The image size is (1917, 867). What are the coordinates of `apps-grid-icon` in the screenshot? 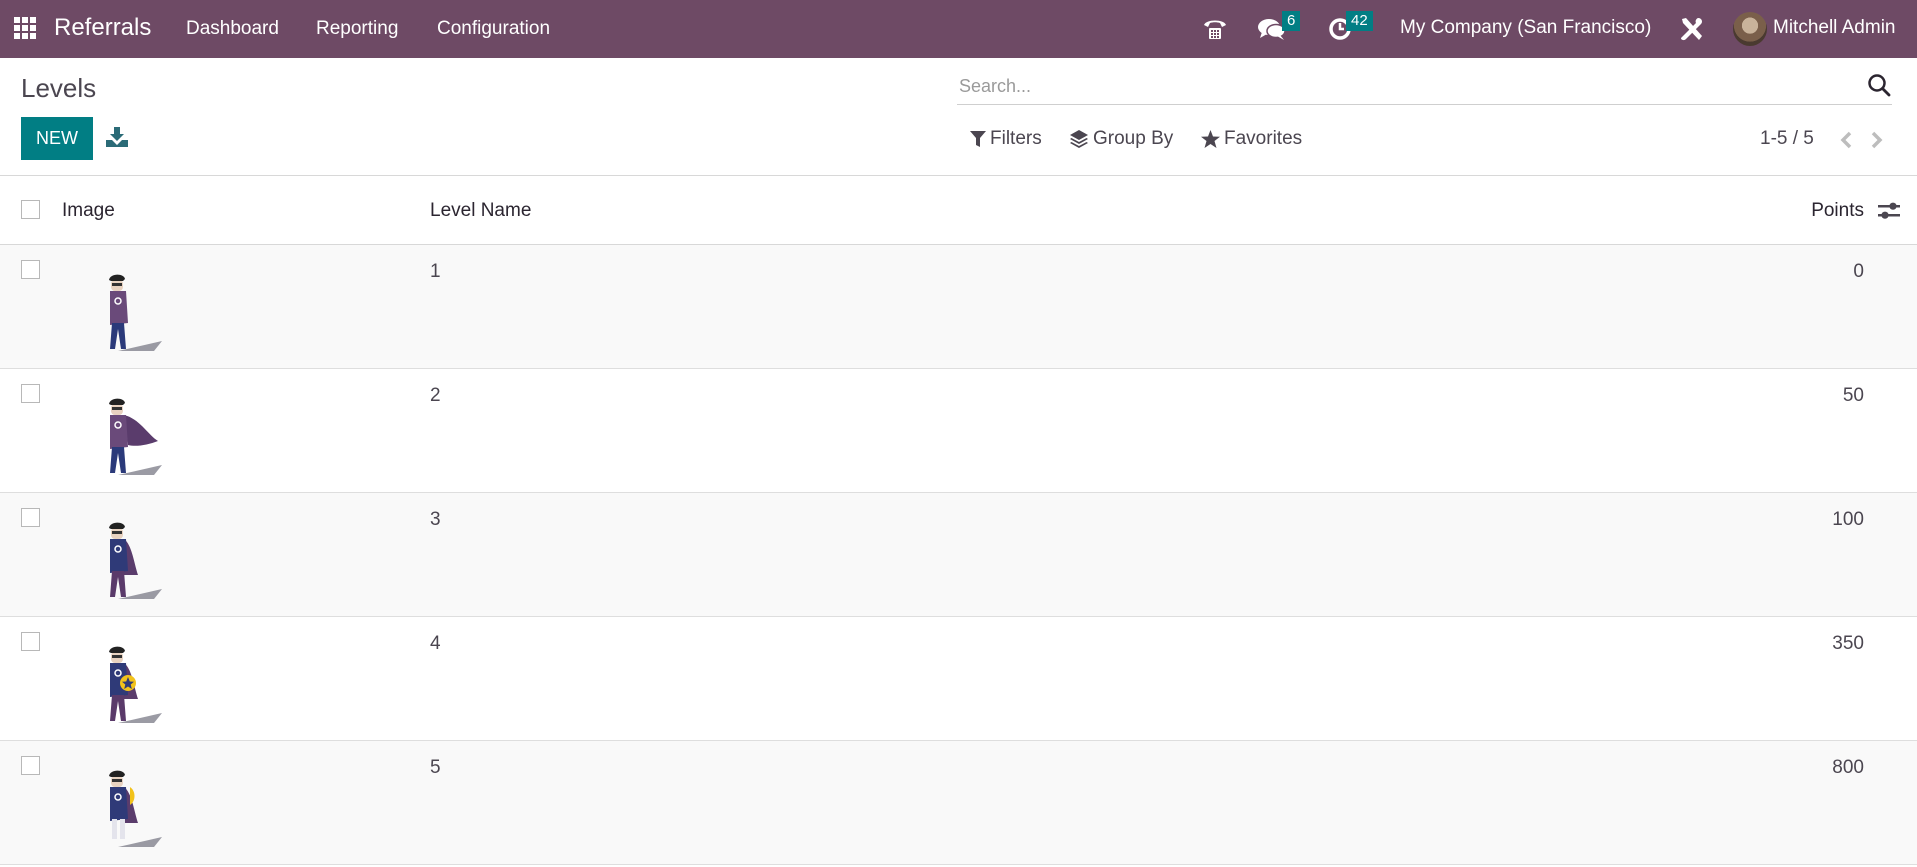 It's located at (25, 28).